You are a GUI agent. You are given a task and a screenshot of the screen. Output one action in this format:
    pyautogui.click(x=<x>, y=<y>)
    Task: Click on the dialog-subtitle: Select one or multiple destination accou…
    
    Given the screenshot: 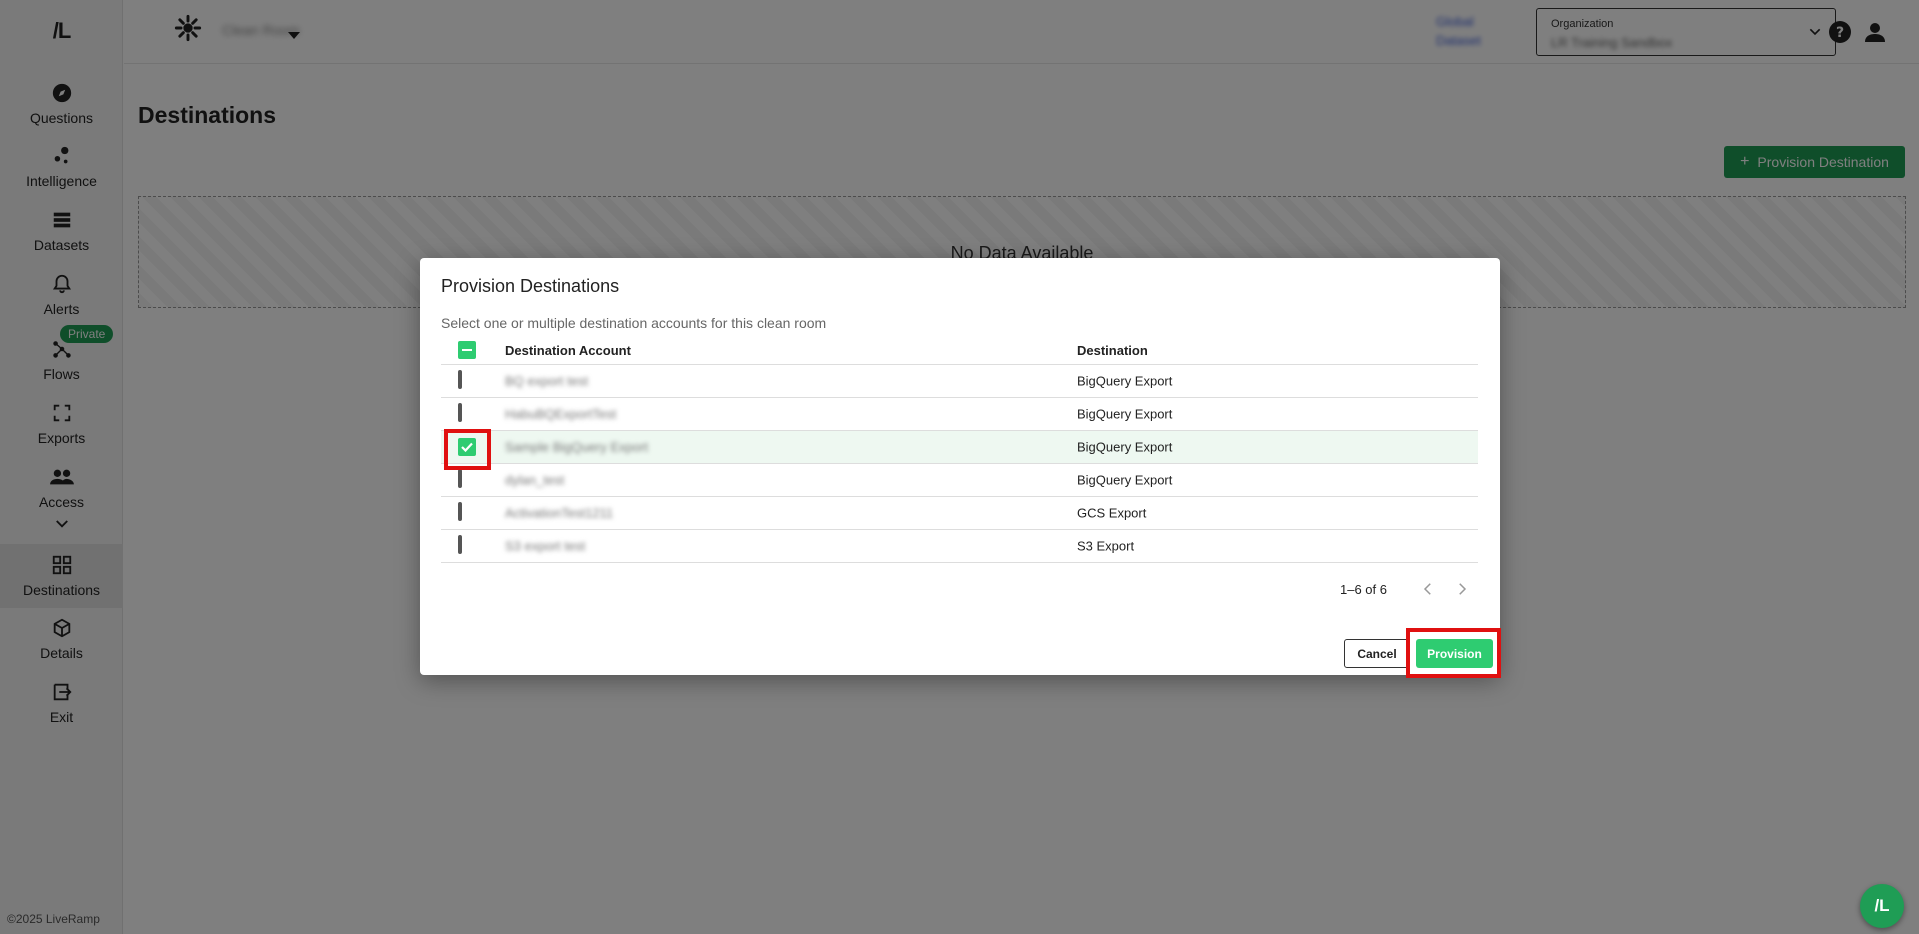 What is the action you would take?
    pyautogui.click(x=634, y=323)
    